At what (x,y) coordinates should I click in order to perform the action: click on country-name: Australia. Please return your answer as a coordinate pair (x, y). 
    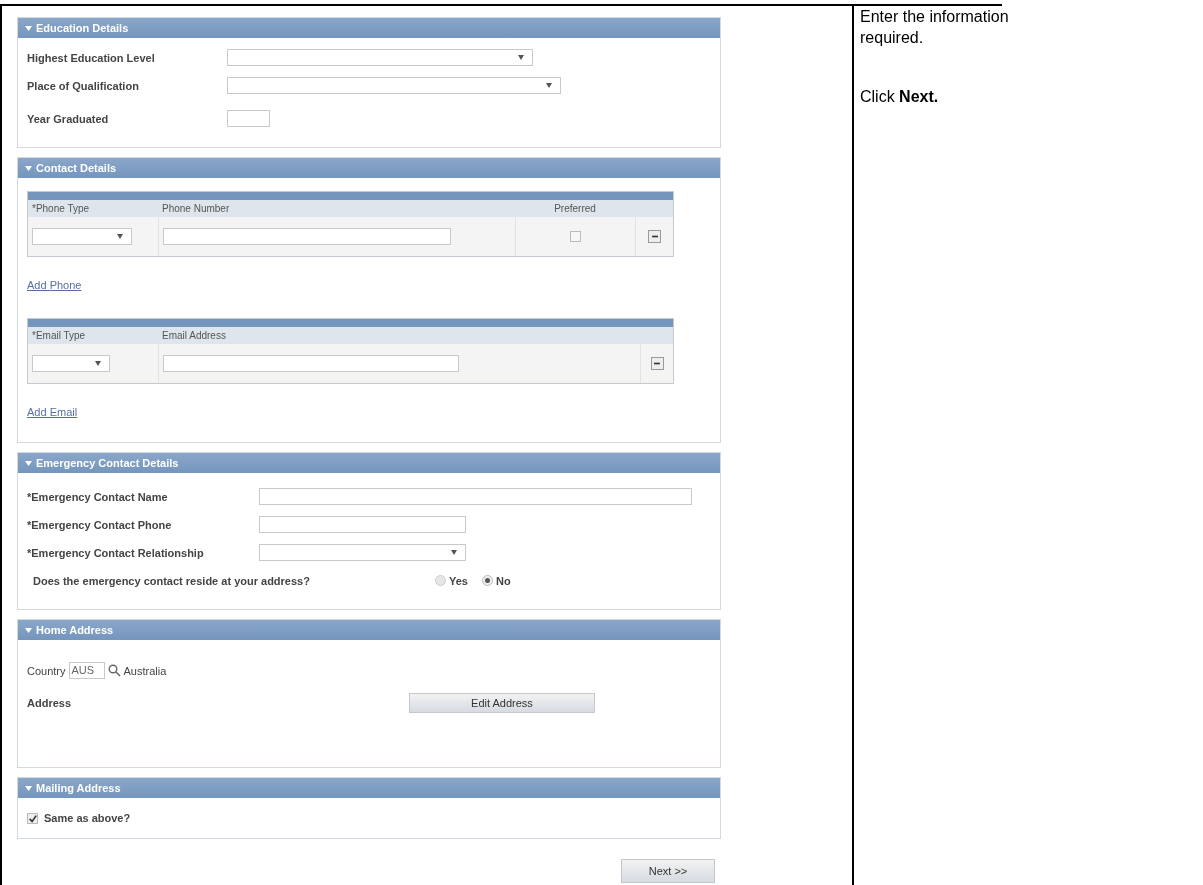
    Looking at the image, I should click on (145, 670).